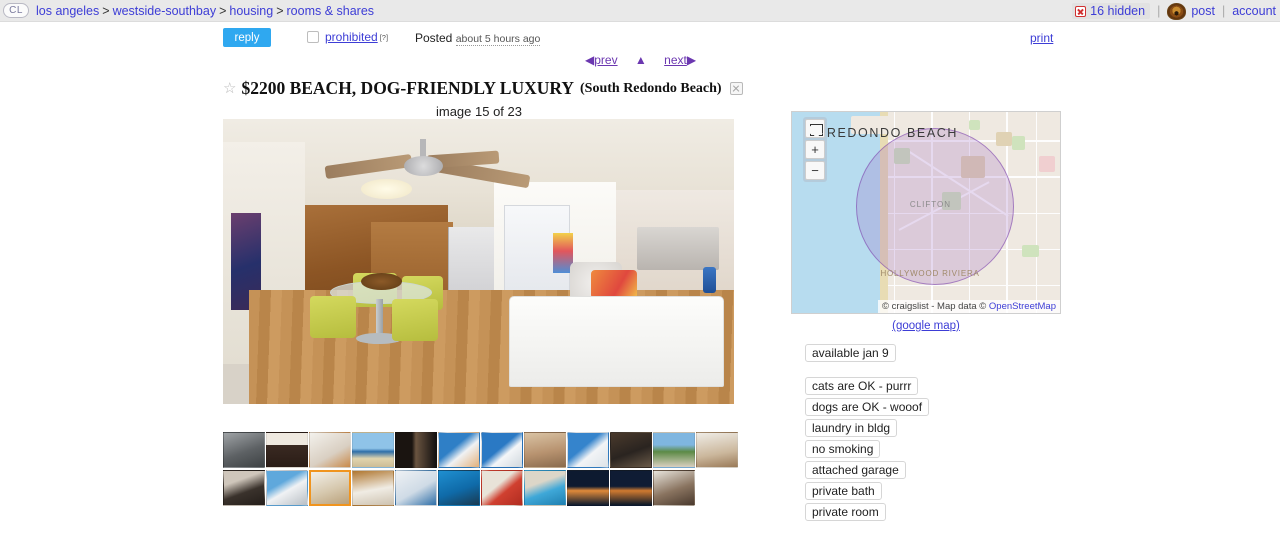 This screenshot has height=533, width=1280. Describe the element at coordinates (67, 11) in the screenshot. I see `breadcrumb-item-los-angeles: los angeles` at that location.